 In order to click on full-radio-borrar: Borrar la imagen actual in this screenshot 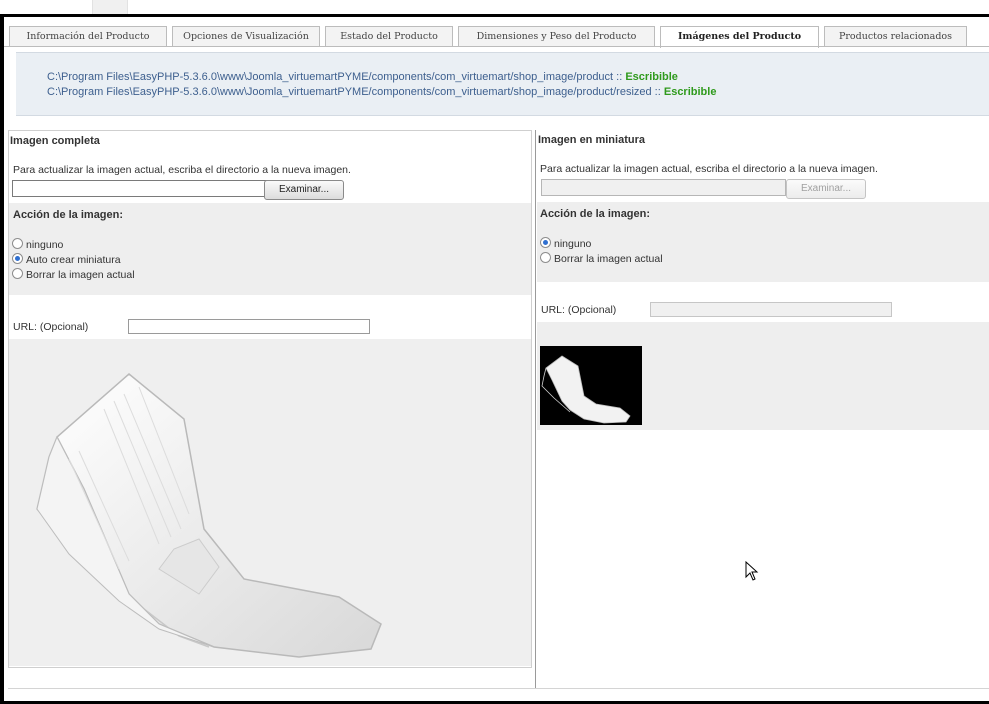, I will do `click(73, 275)`.